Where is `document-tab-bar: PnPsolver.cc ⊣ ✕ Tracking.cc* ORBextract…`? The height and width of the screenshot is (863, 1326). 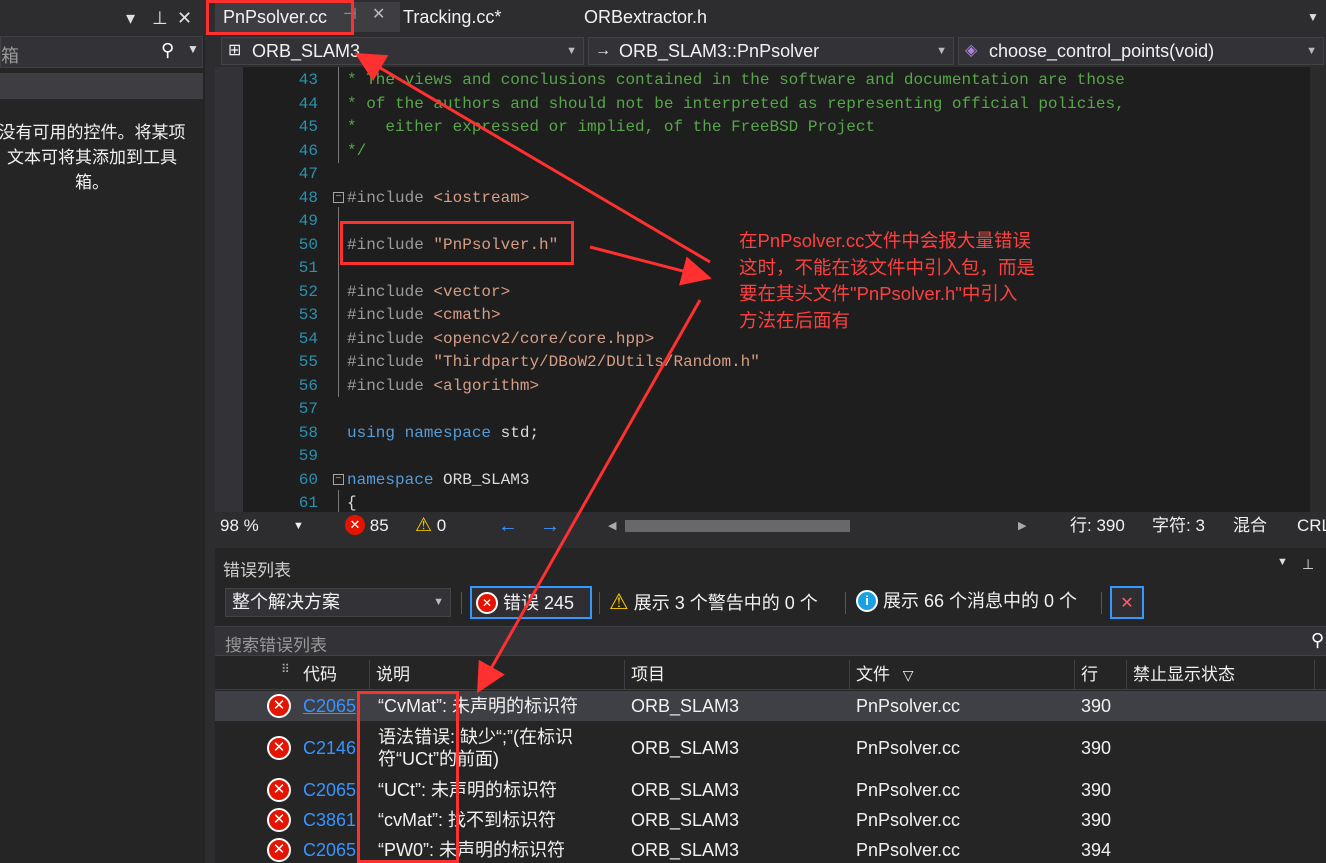 document-tab-bar: PnPsolver.cc ⊣ ✕ Tracking.cc* ORBextract… is located at coordinates (770, 17).